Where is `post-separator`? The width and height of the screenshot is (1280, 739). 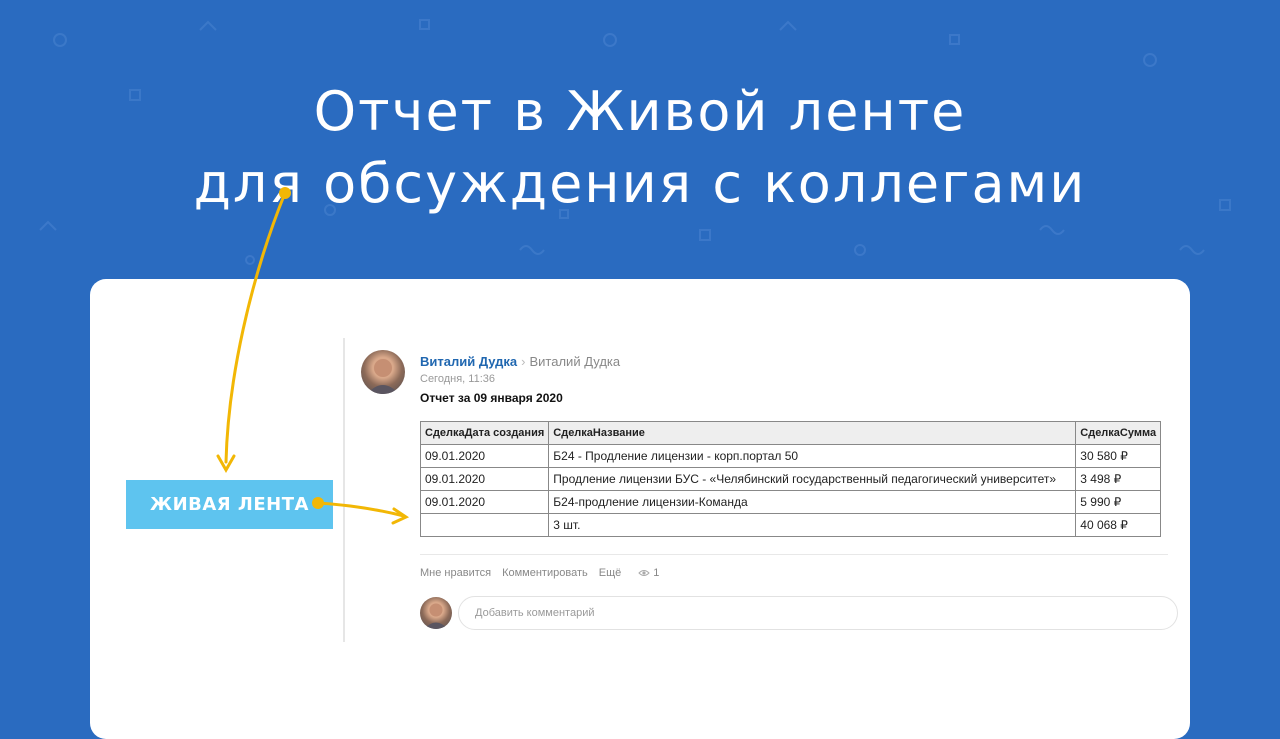
post-separator is located at coordinates (794, 554).